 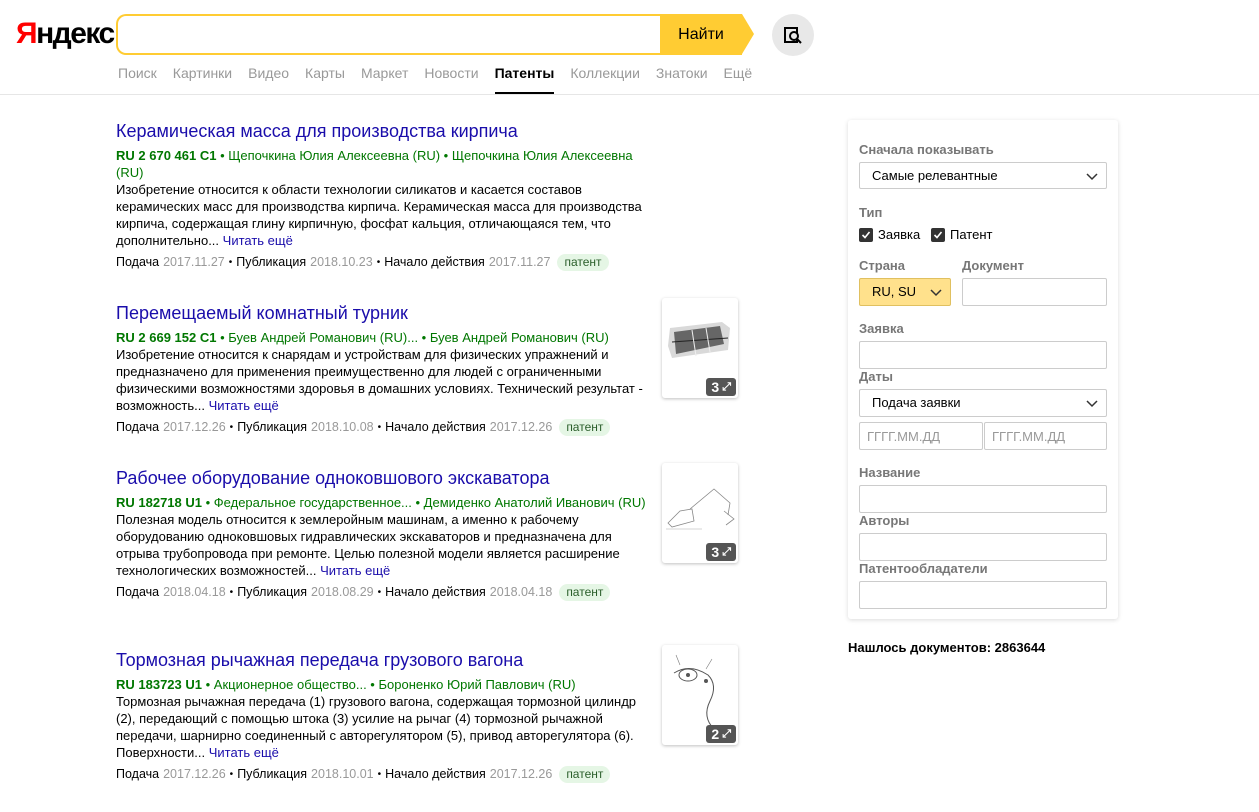 I want to click on patent-number: RU 2 669 152 C1, so click(x=166, y=337).